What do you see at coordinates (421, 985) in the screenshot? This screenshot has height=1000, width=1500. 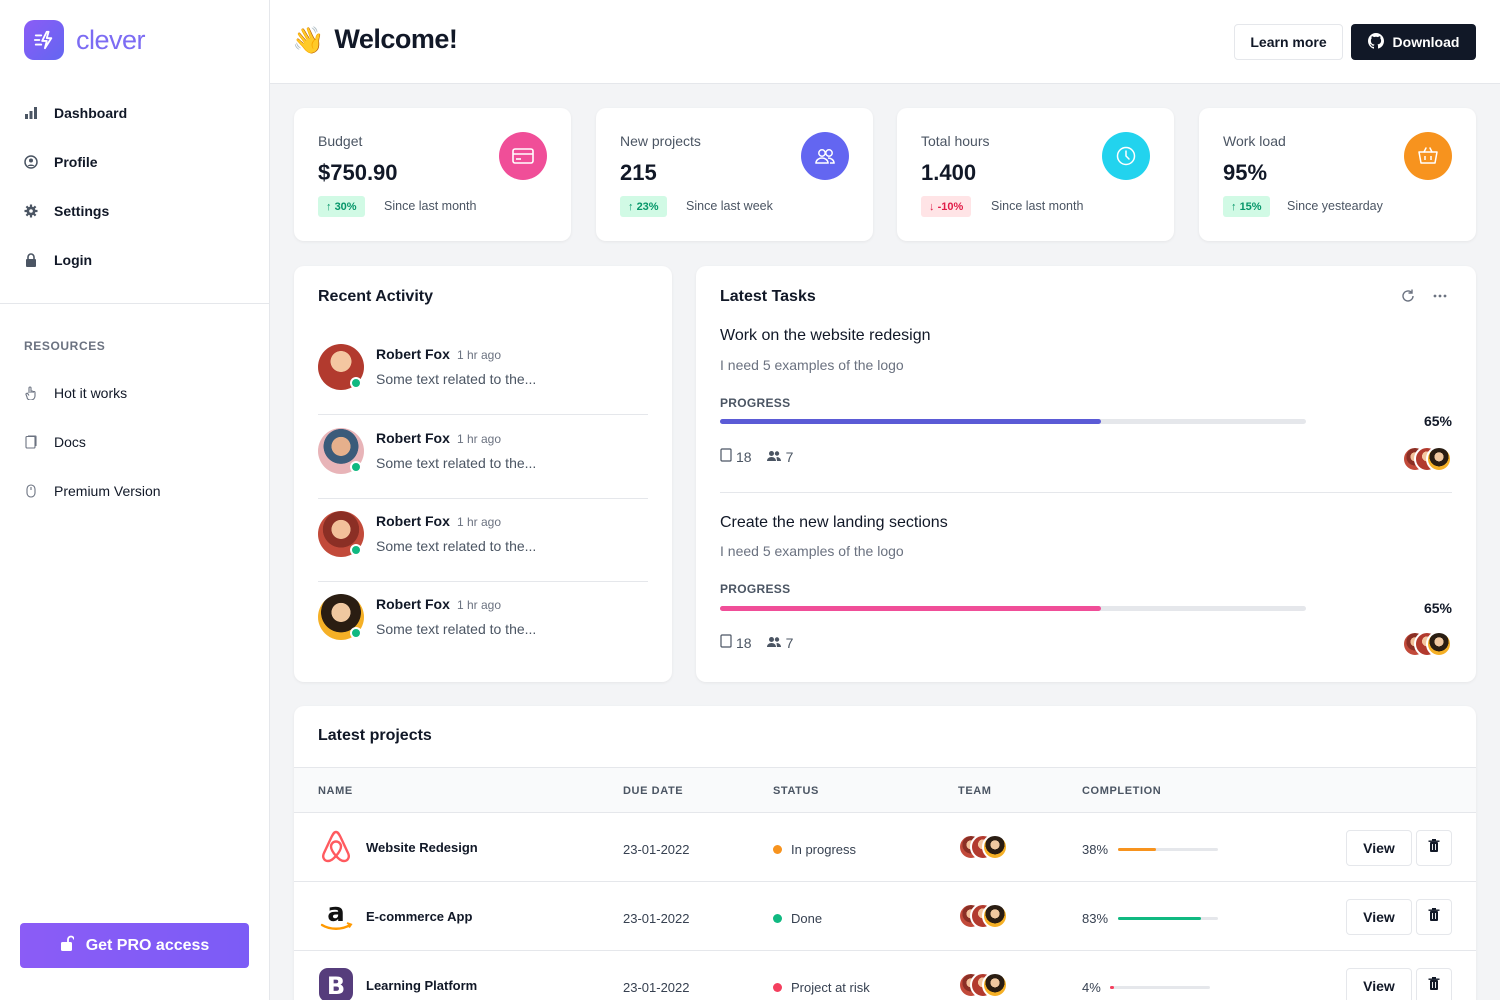 I see `project-name: Learning Platform` at bounding box center [421, 985].